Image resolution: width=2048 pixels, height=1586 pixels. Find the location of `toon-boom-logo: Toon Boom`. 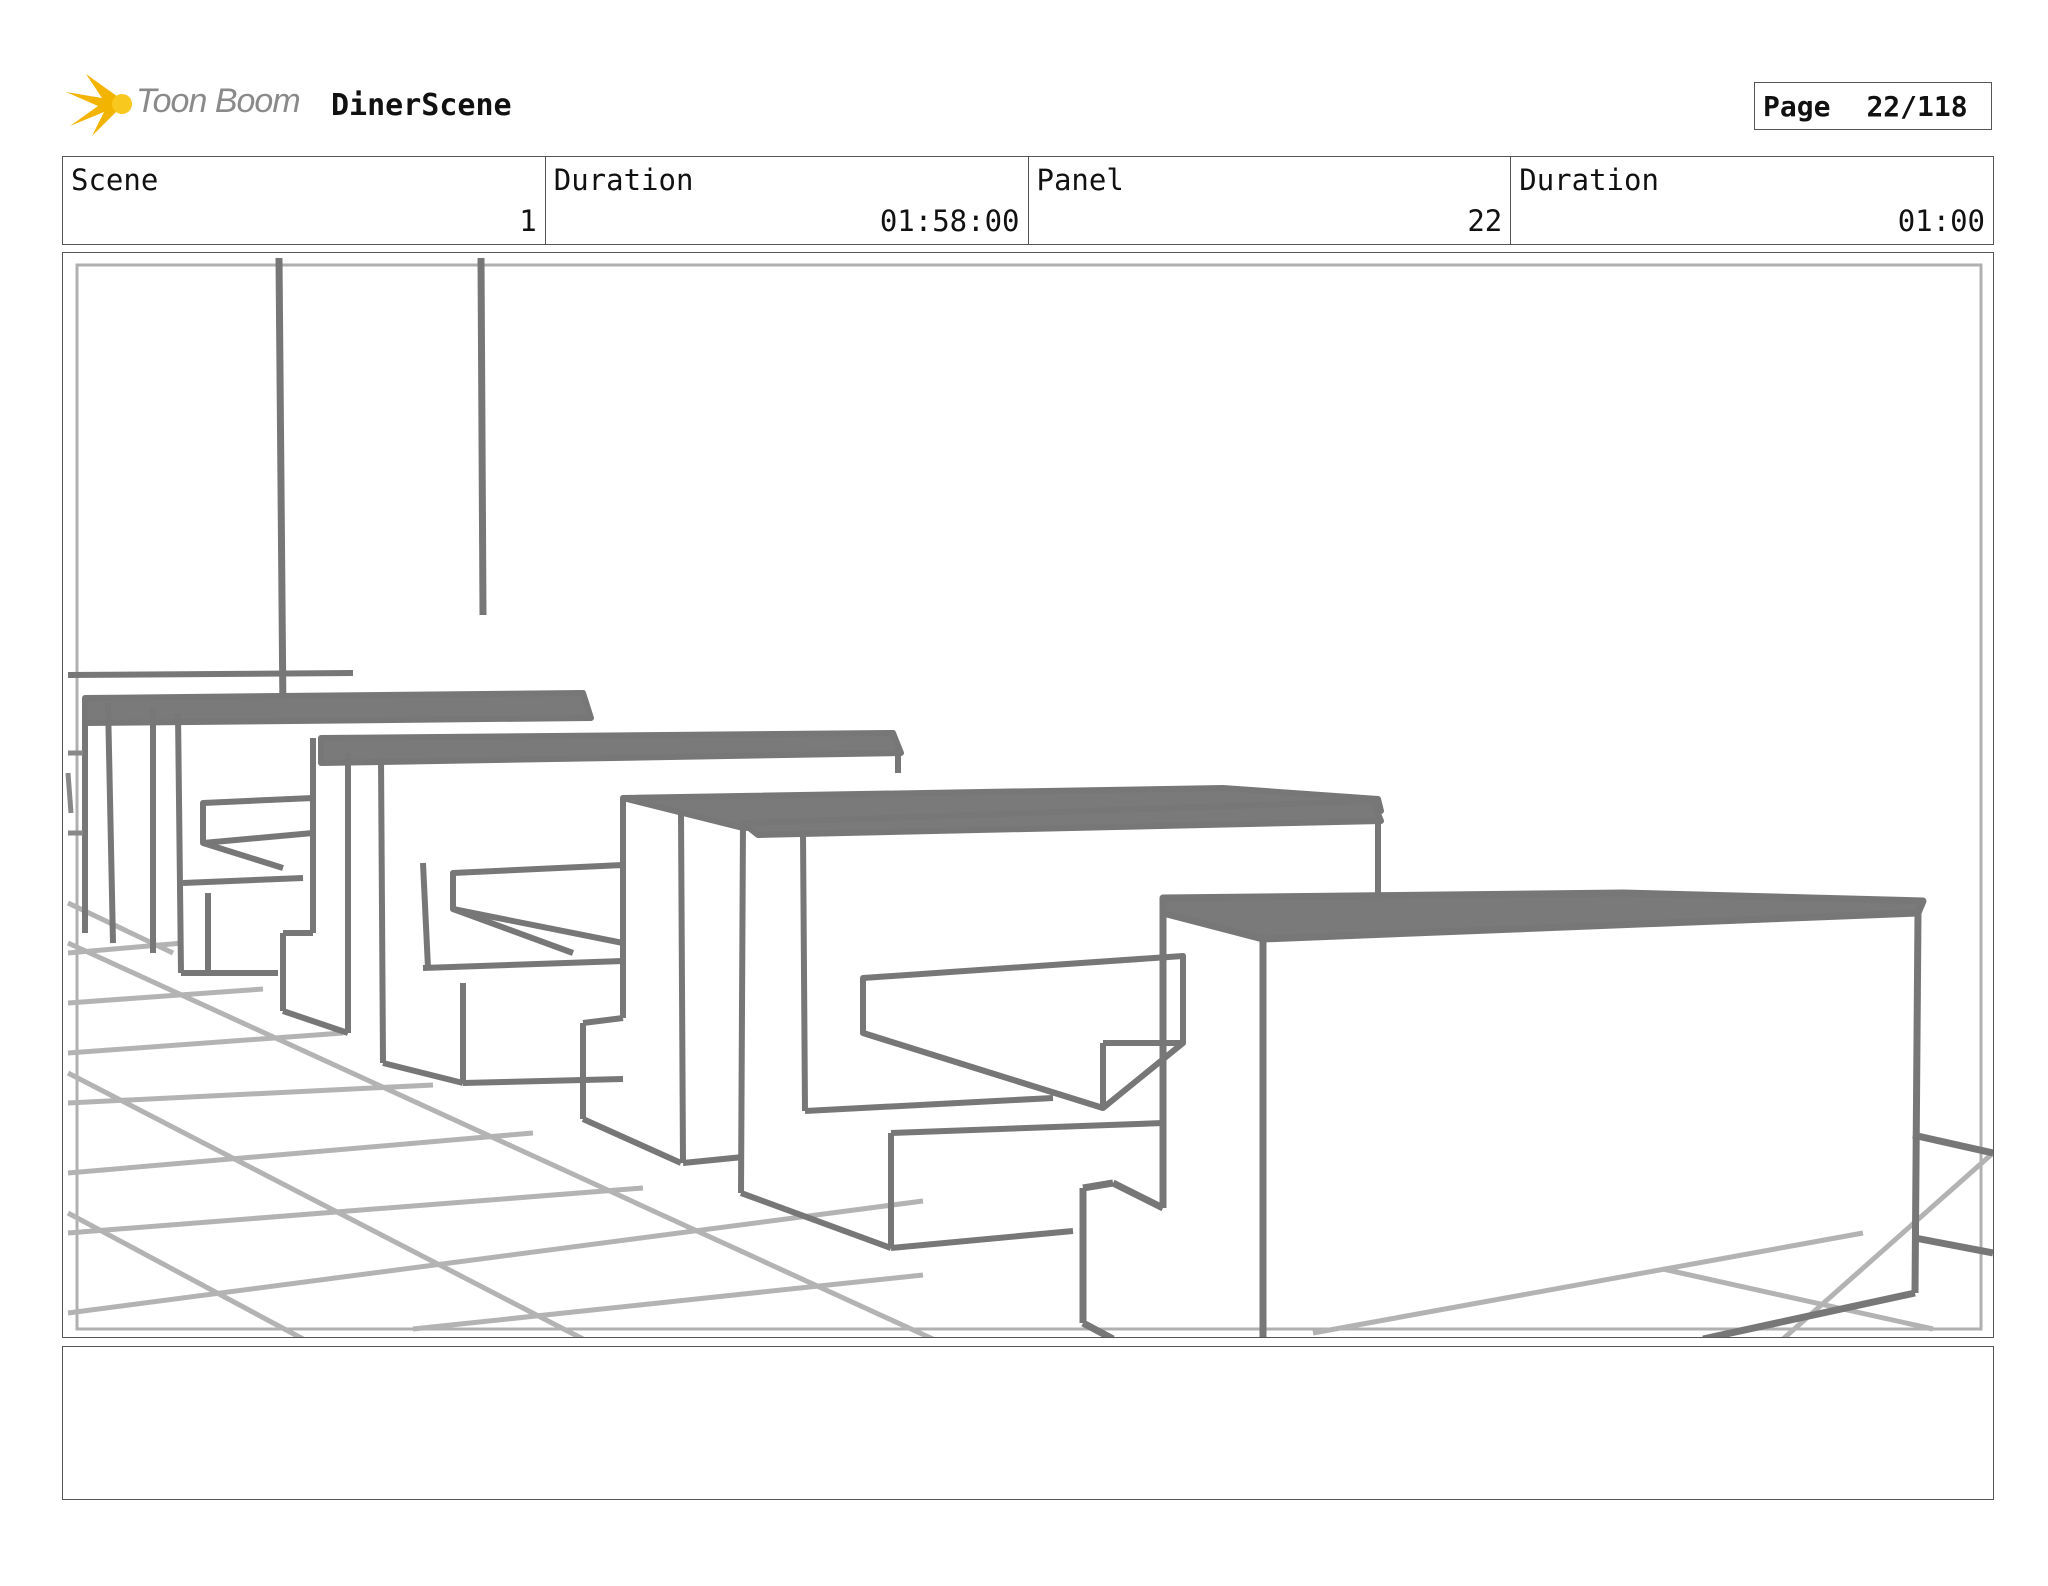

toon-boom-logo: Toon Boom is located at coordinates (191, 106).